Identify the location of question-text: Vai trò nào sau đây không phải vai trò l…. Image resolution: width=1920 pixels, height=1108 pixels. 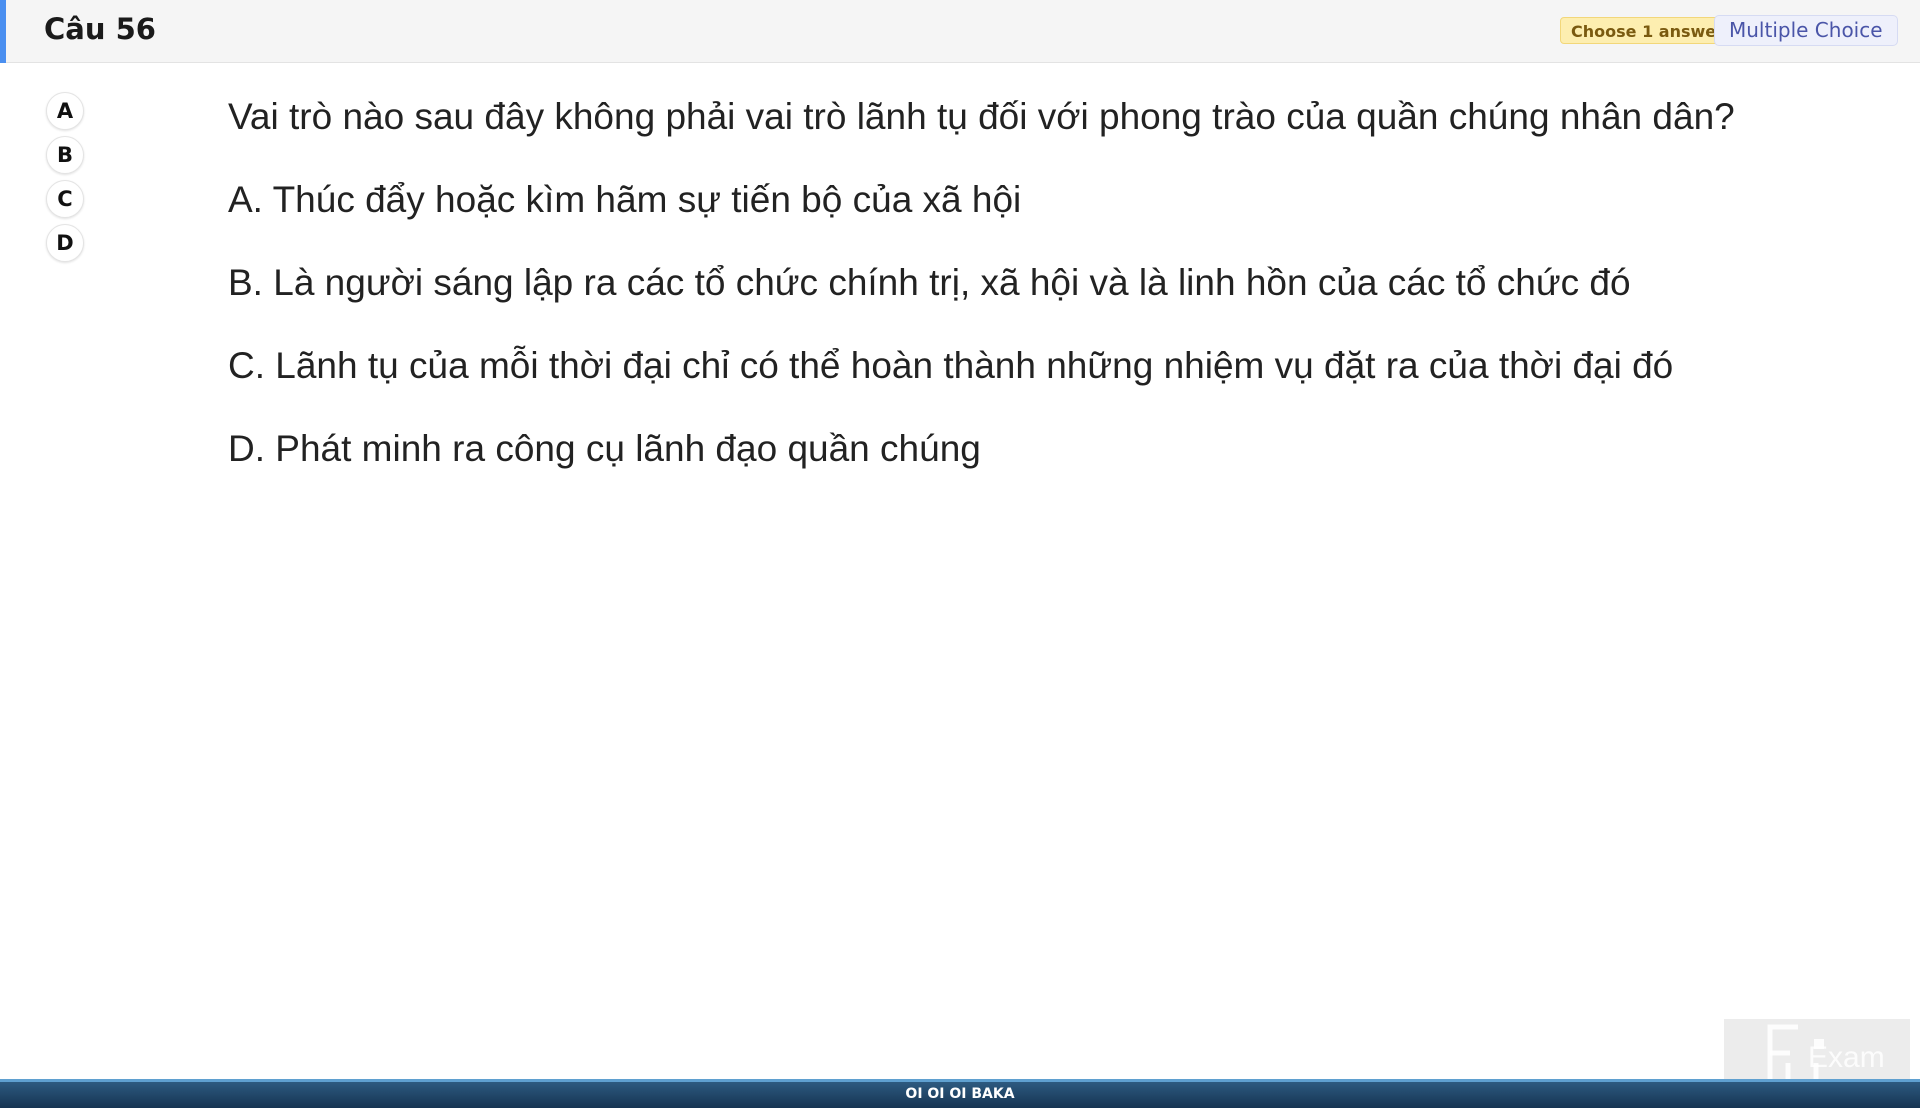
(981, 116).